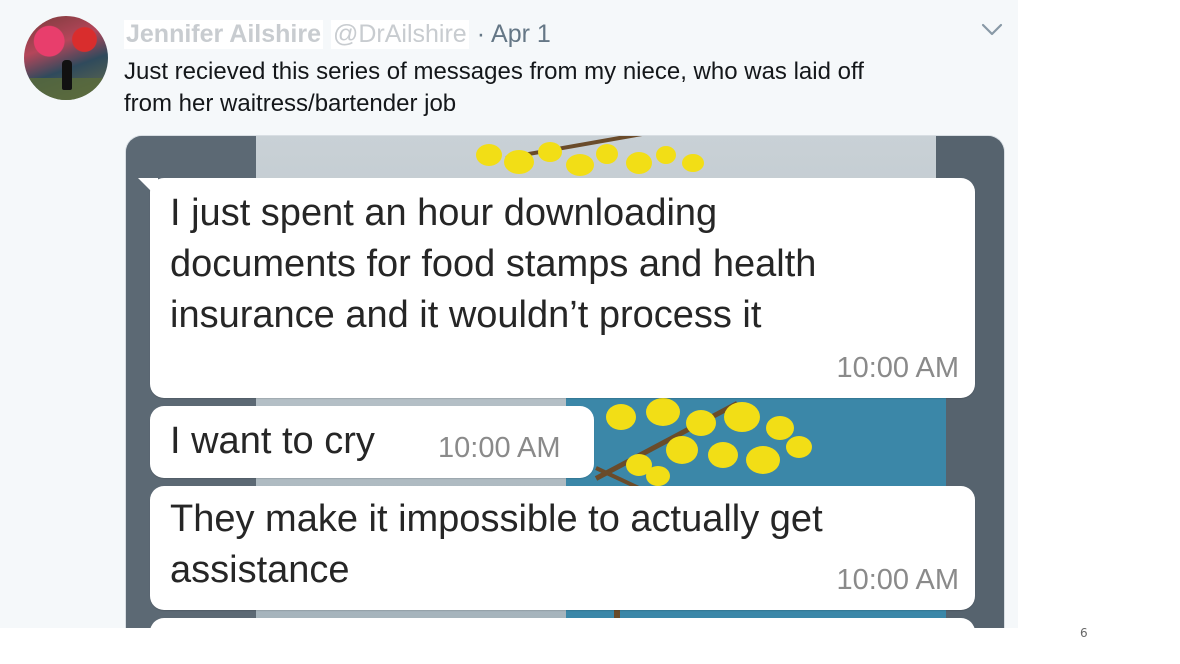  Describe the element at coordinates (148, 188) in the screenshot. I see `bubble-tail` at that location.